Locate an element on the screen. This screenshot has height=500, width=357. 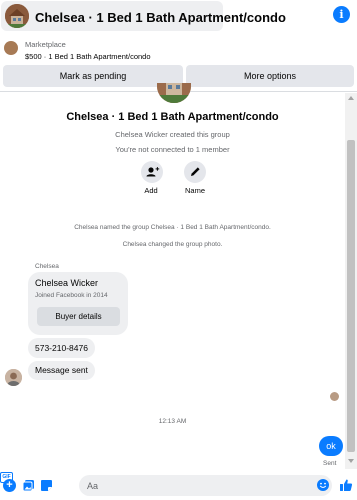
contact-name: Chelsea Wicker is located at coordinates (67, 283).